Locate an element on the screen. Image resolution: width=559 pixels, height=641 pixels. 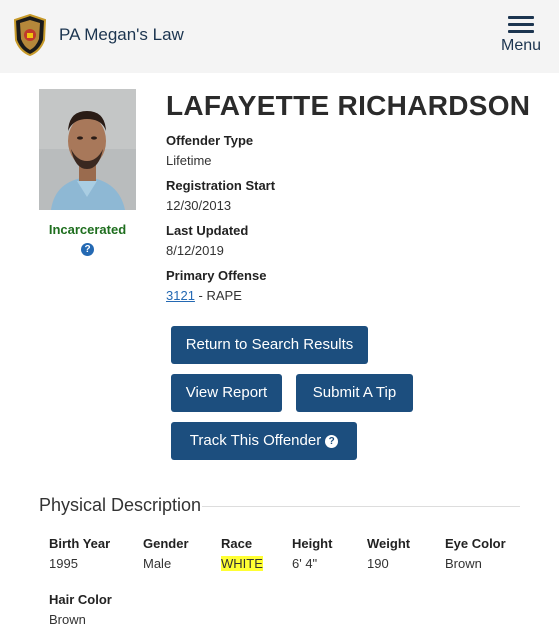
race-value: WHITE is located at coordinates (242, 563).